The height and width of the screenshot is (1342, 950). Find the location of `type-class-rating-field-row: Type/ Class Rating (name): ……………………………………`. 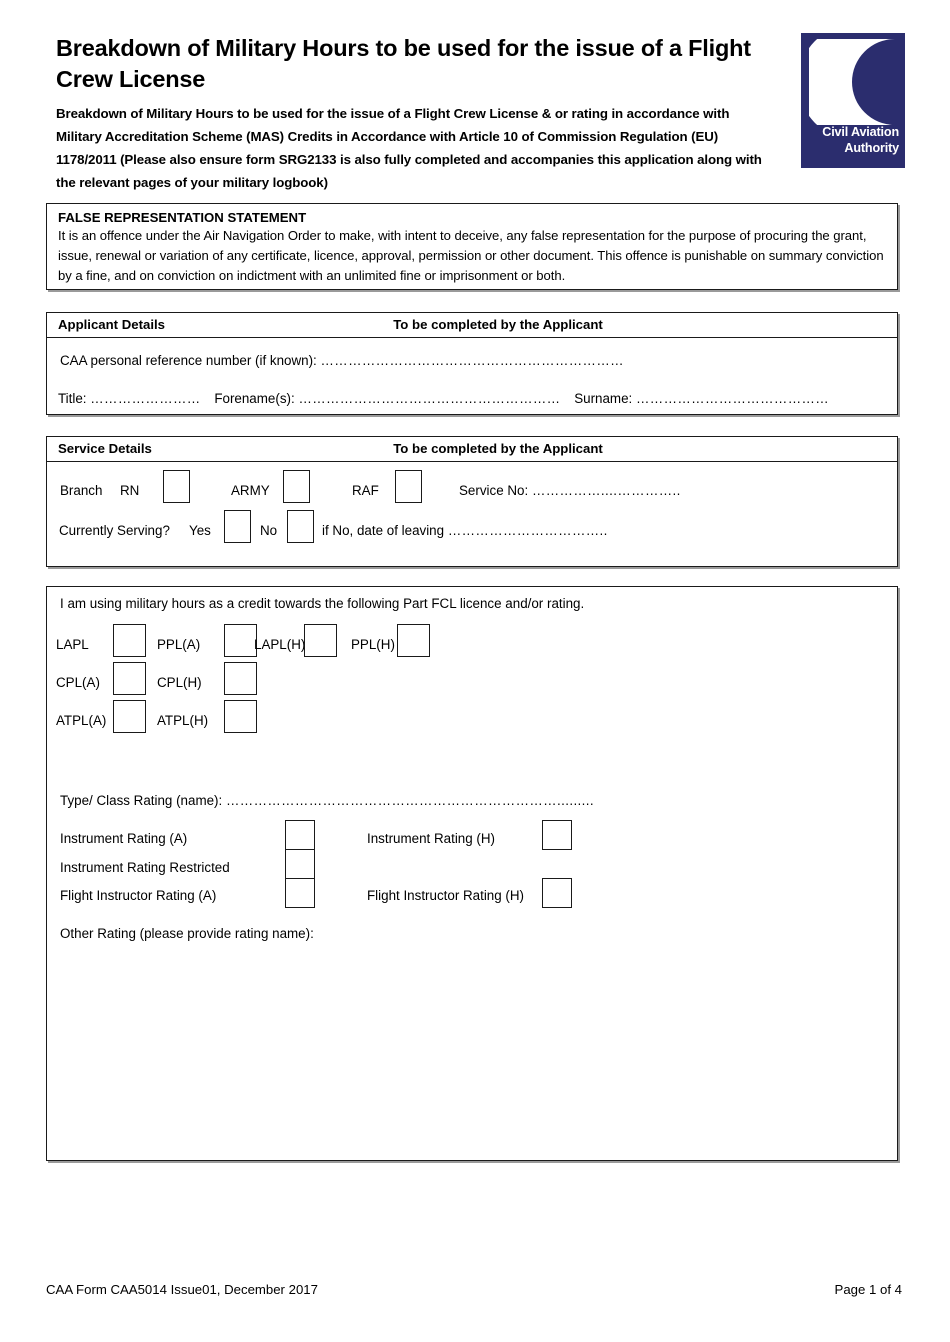

type-class-rating-field-row: Type/ Class Rating (name): …………………………………… is located at coordinates (327, 800).